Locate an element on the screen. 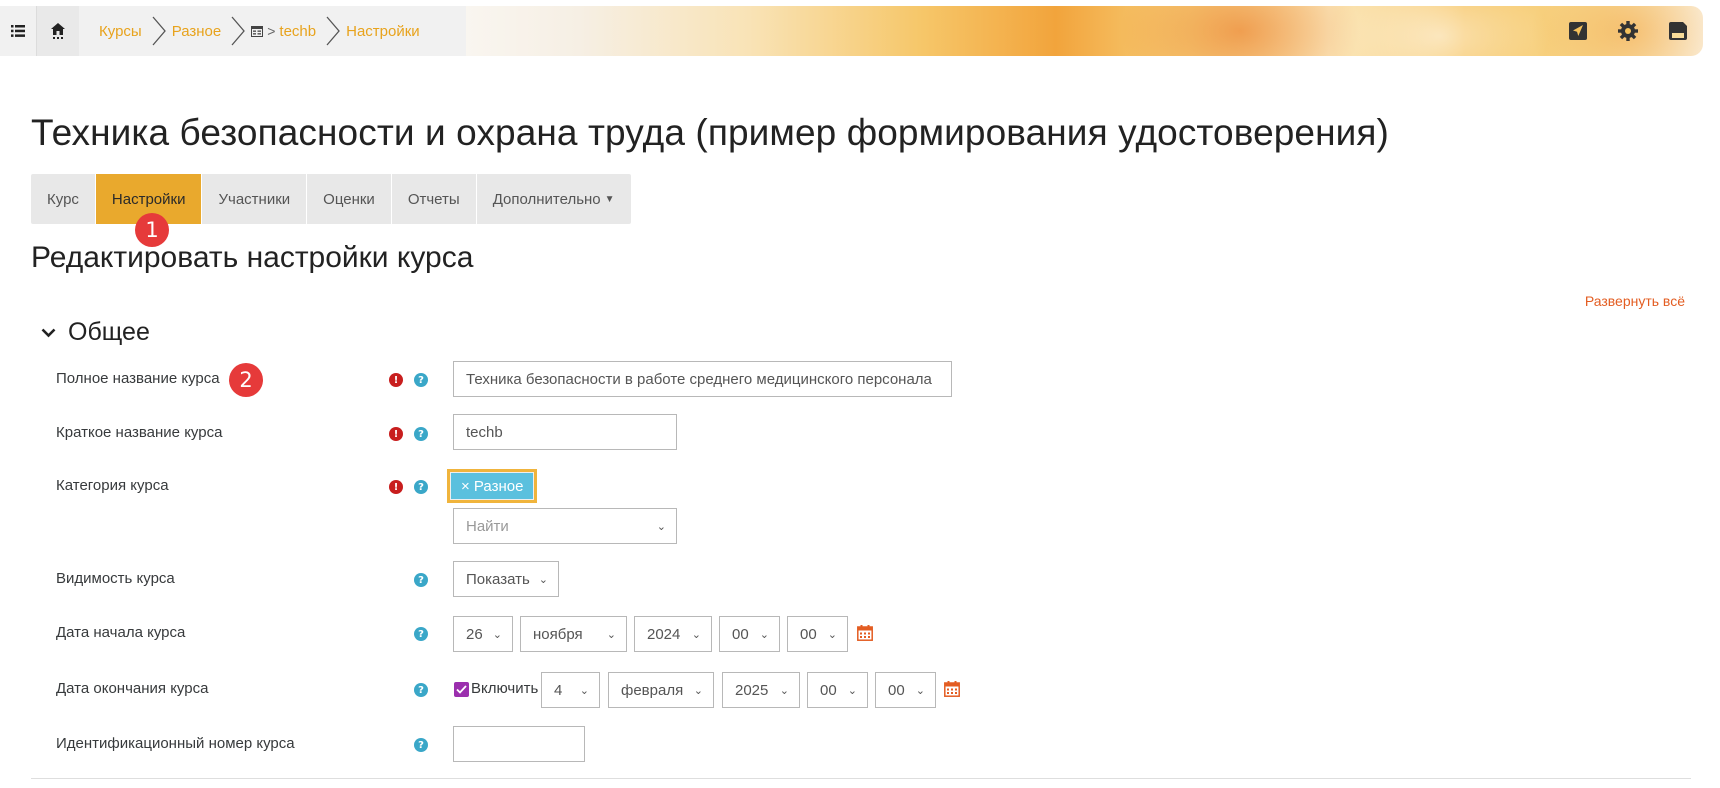 The width and height of the screenshot is (1720, 788). fullname-label: Полное название курса is located at coordinates (138, 378).